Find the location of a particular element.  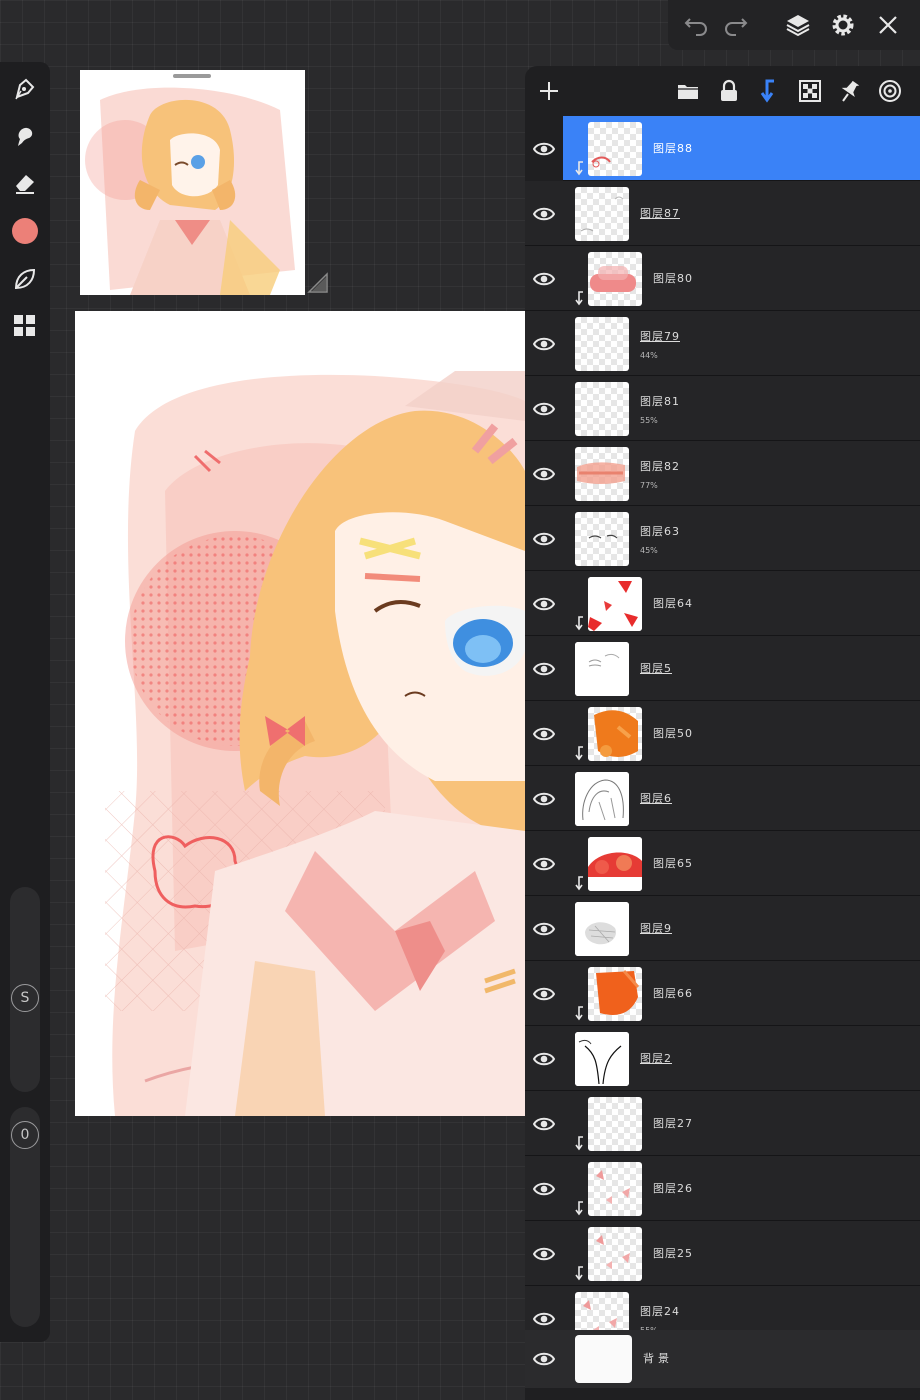

preview-resize-handle is located at coordinates (318, 283).